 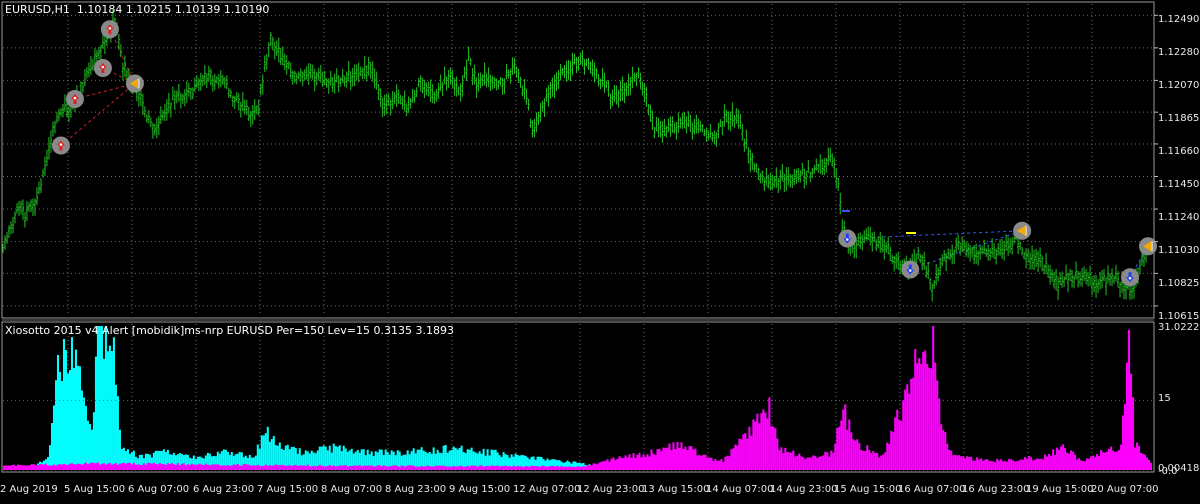 I want to click on time-tick-label: 6 Aug 07:00, so click(x=158, y=489).